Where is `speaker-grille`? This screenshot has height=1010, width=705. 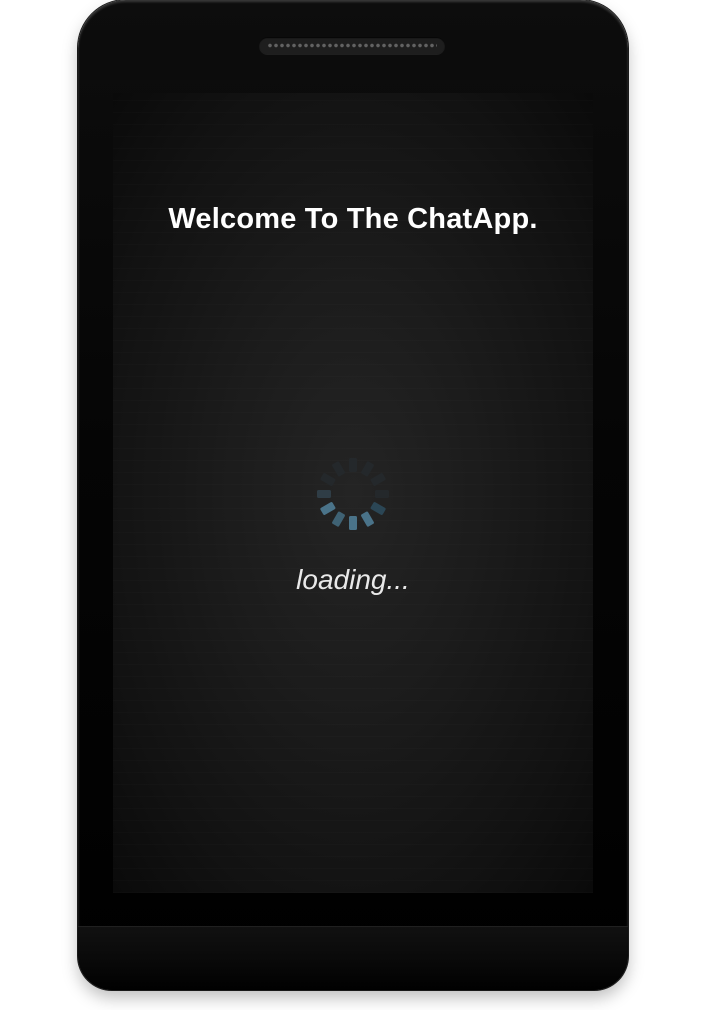
speaker-grille is located at coordinates (352, 45).